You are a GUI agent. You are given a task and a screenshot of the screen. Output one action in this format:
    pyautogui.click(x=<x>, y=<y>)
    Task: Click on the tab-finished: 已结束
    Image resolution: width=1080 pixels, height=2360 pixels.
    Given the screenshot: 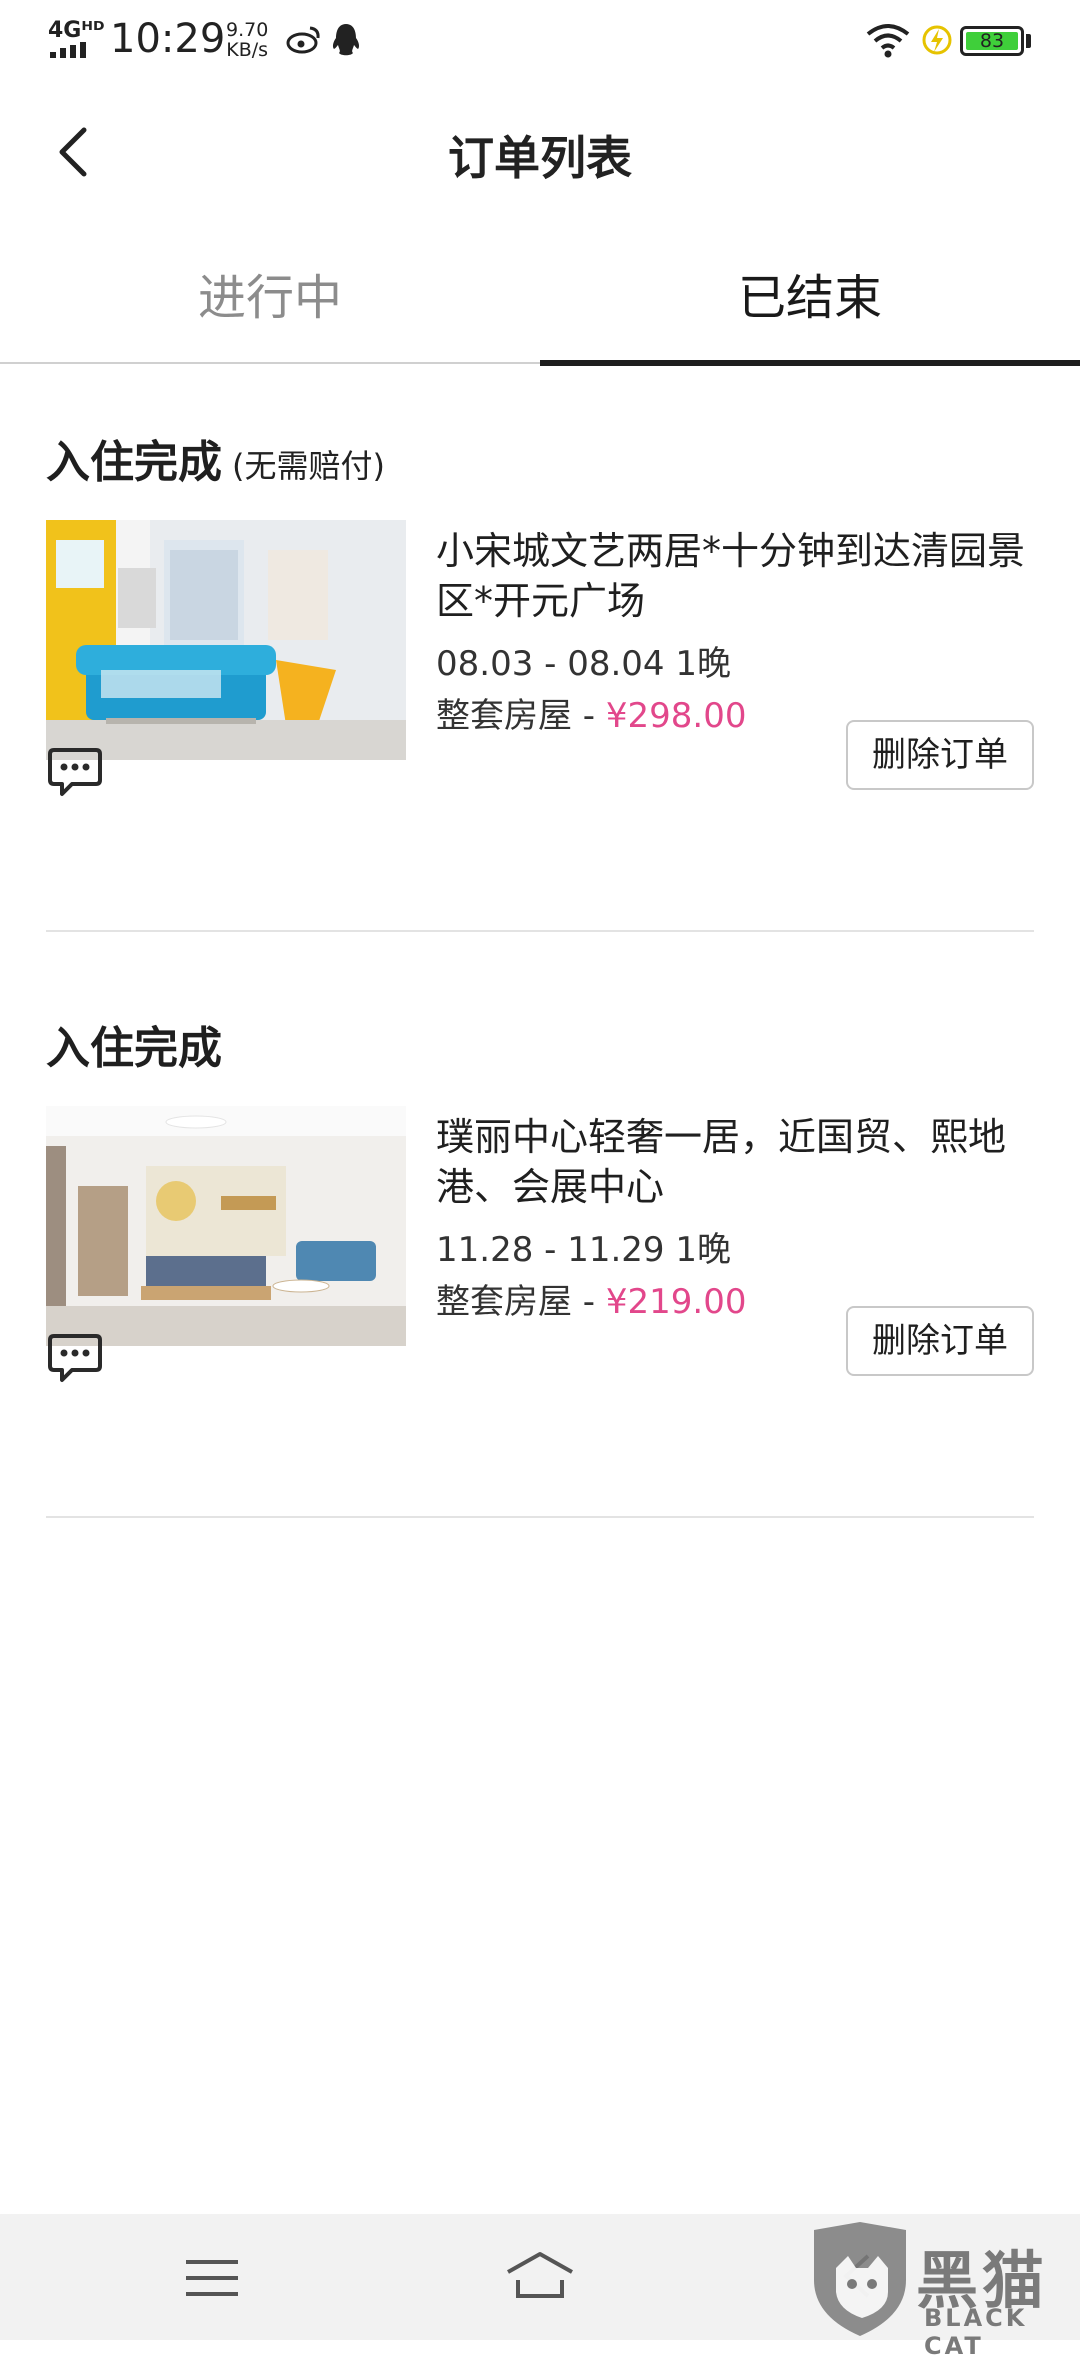 What is the action you would take?
    pyautogui.click(x=810, y=293)
    